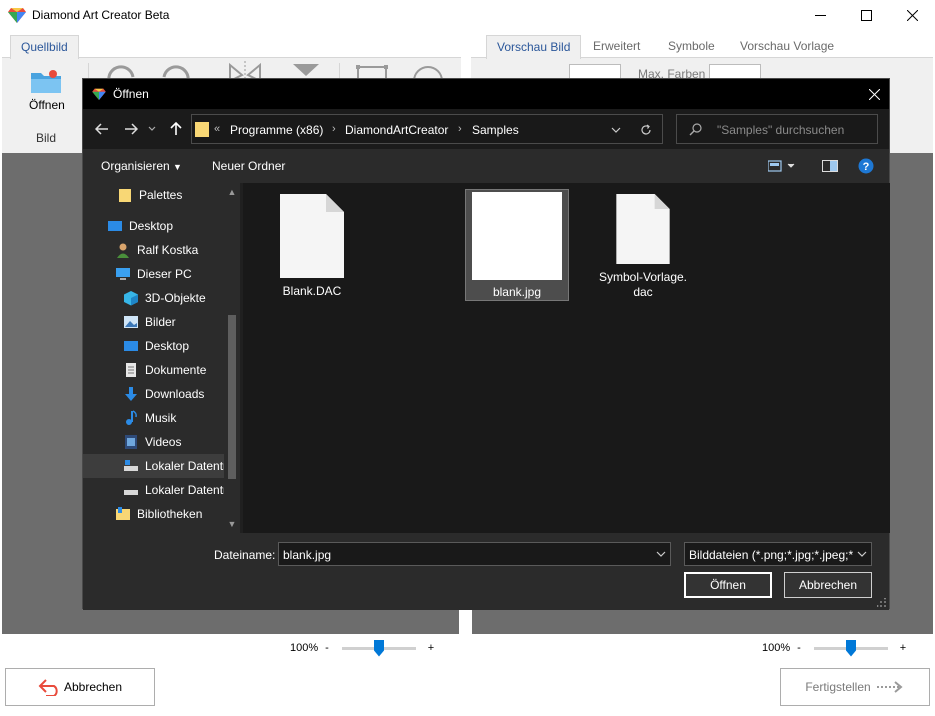  Describe the element at coordinates (304, 648) in the screenshot. I see `zoom-left-percent: 100%` at that location.